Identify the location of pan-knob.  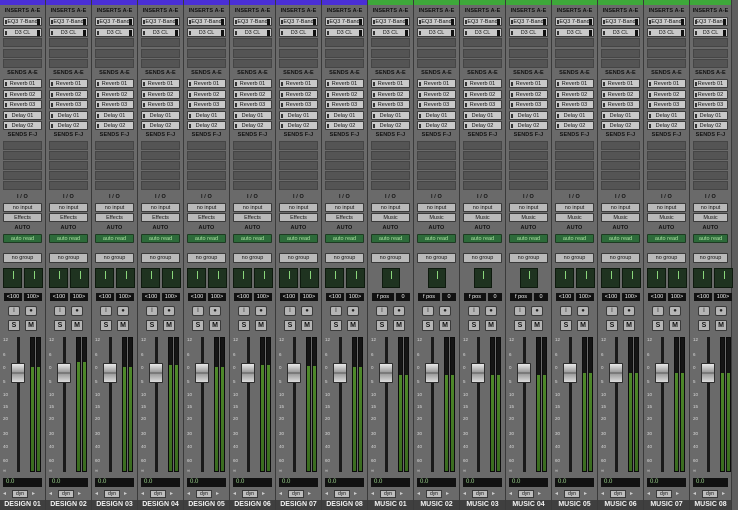
(391, 278).